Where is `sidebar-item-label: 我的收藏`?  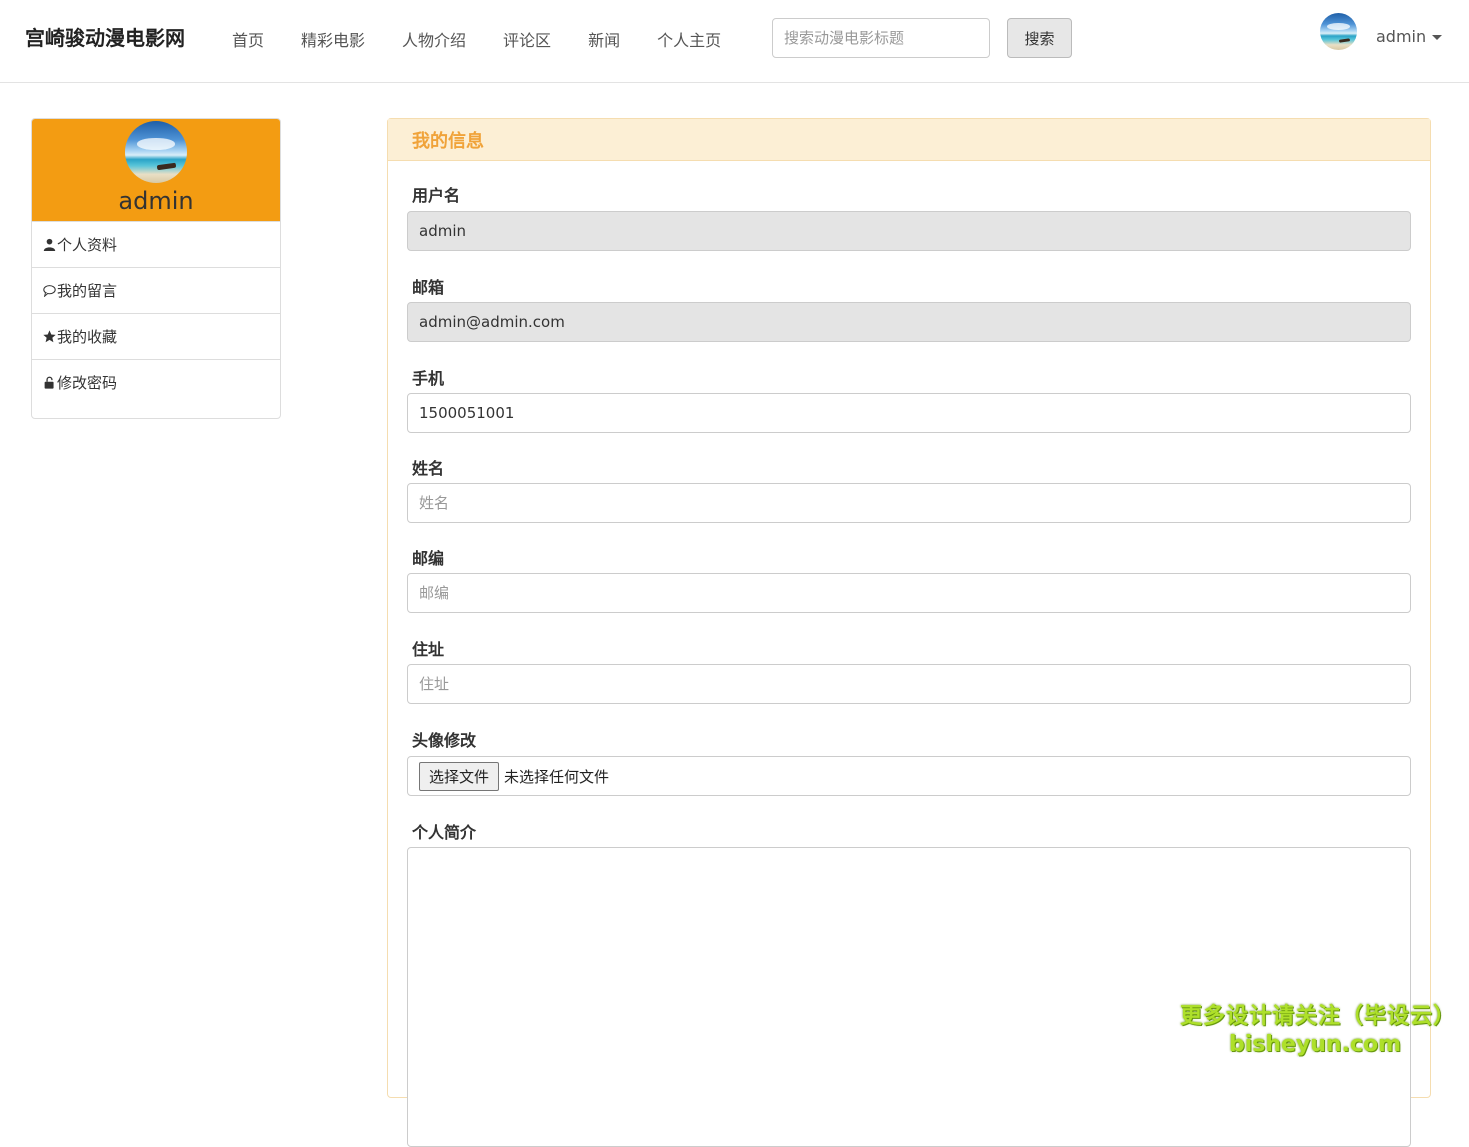
sidebar-item-label: 我的收藏 is located at coordinates (87, 337).